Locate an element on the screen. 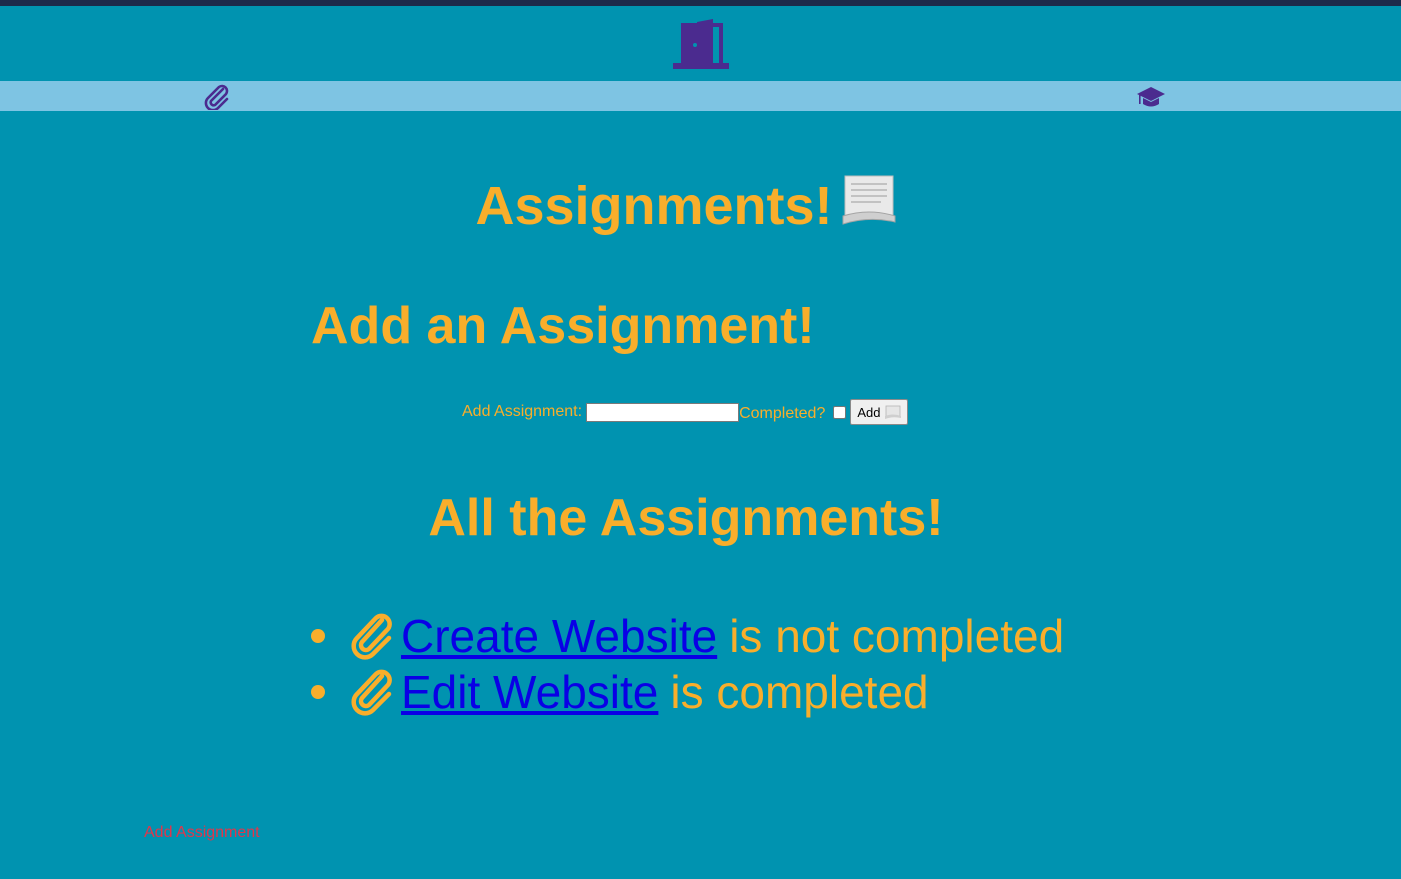 This screenshot has height=879, width=1401. assignment-input is located at coordinates (663, 412).